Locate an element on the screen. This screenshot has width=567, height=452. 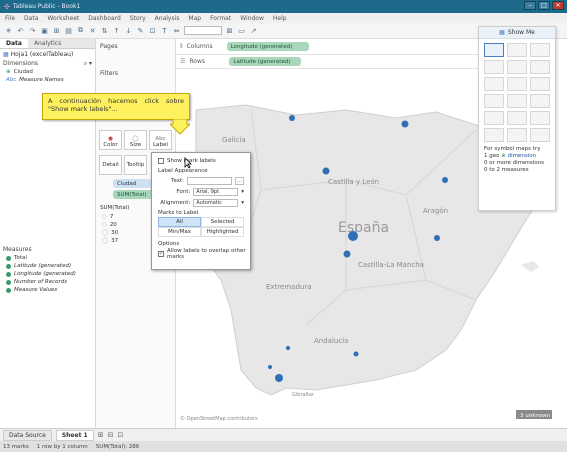
highlight-icon: ✎ is located at coordinates (140, 30).